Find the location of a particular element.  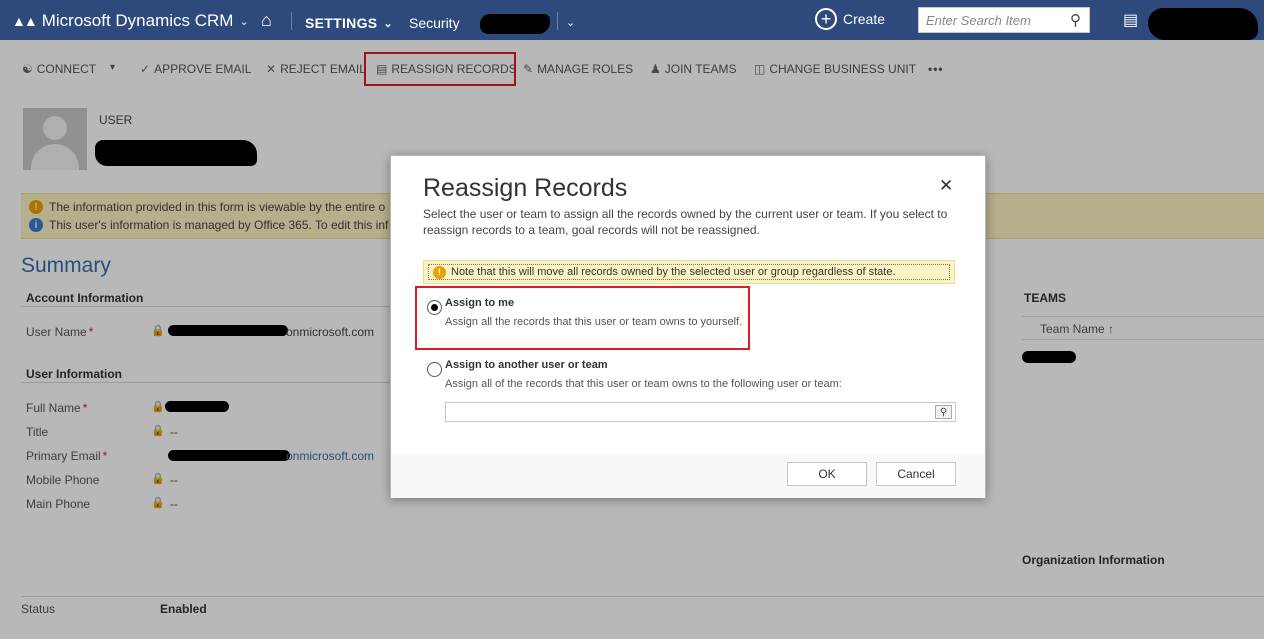

home-icon: ⌂ is located at coordinates (266, 20).